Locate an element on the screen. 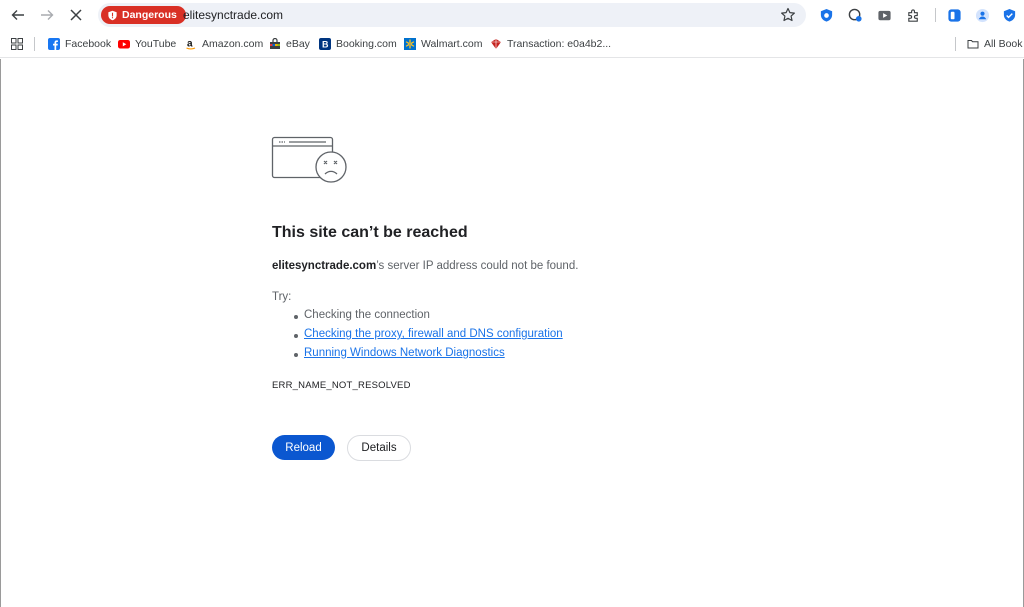 Image resolution: width=1024 pixels, height=607 pixels. walmart-icon is located at coordinates (410, 44).